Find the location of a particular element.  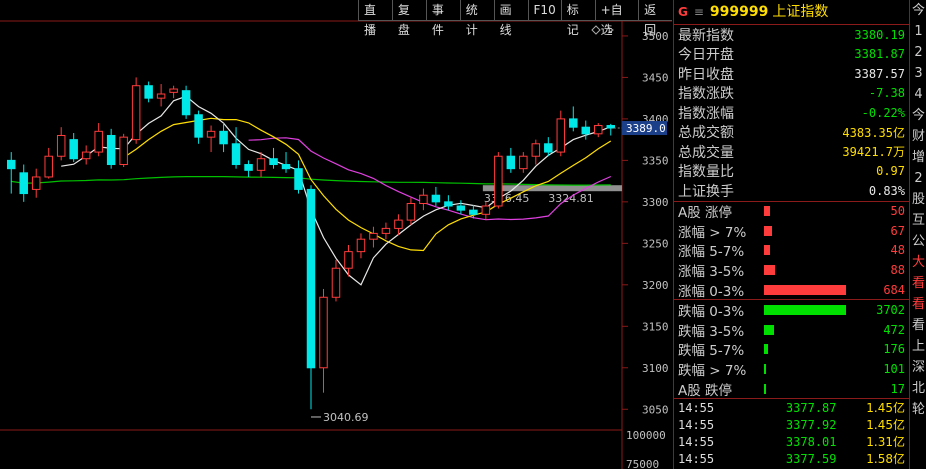

tick-amount: 1.45亿 is located at coordinates (885, 425).